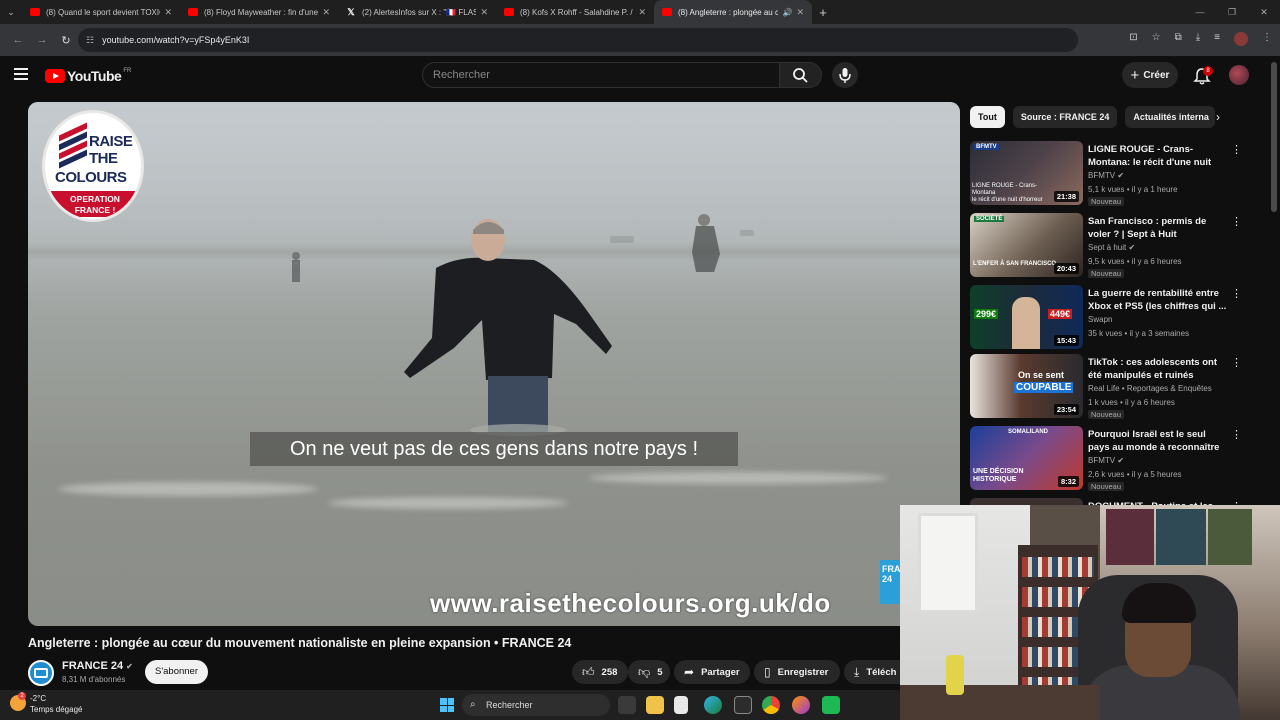 The height and width of the screenshot is (720, 1280). I want to click on video-thumbnail: On se sent COUPABLE 23:54, so click(1026, 386).